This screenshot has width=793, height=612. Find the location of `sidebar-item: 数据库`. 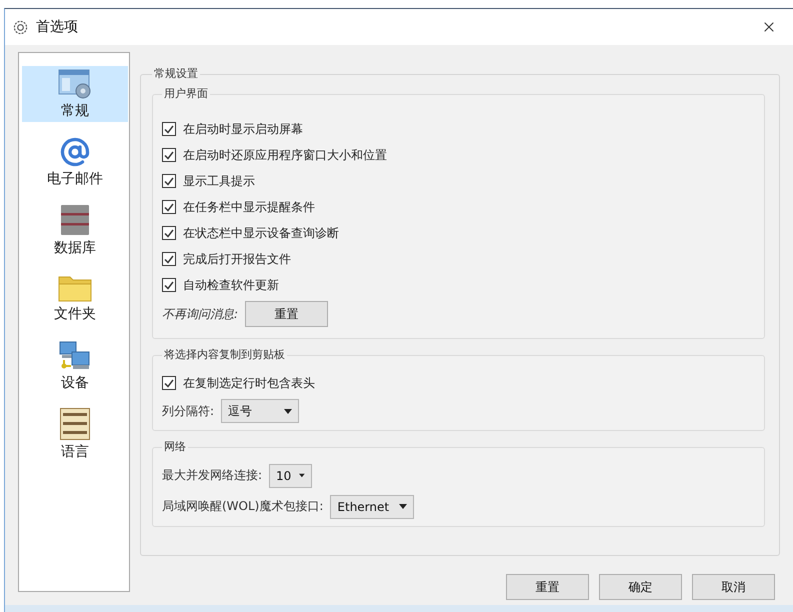

sidebar-item: 数据库 is located at coordinates (75, 230).